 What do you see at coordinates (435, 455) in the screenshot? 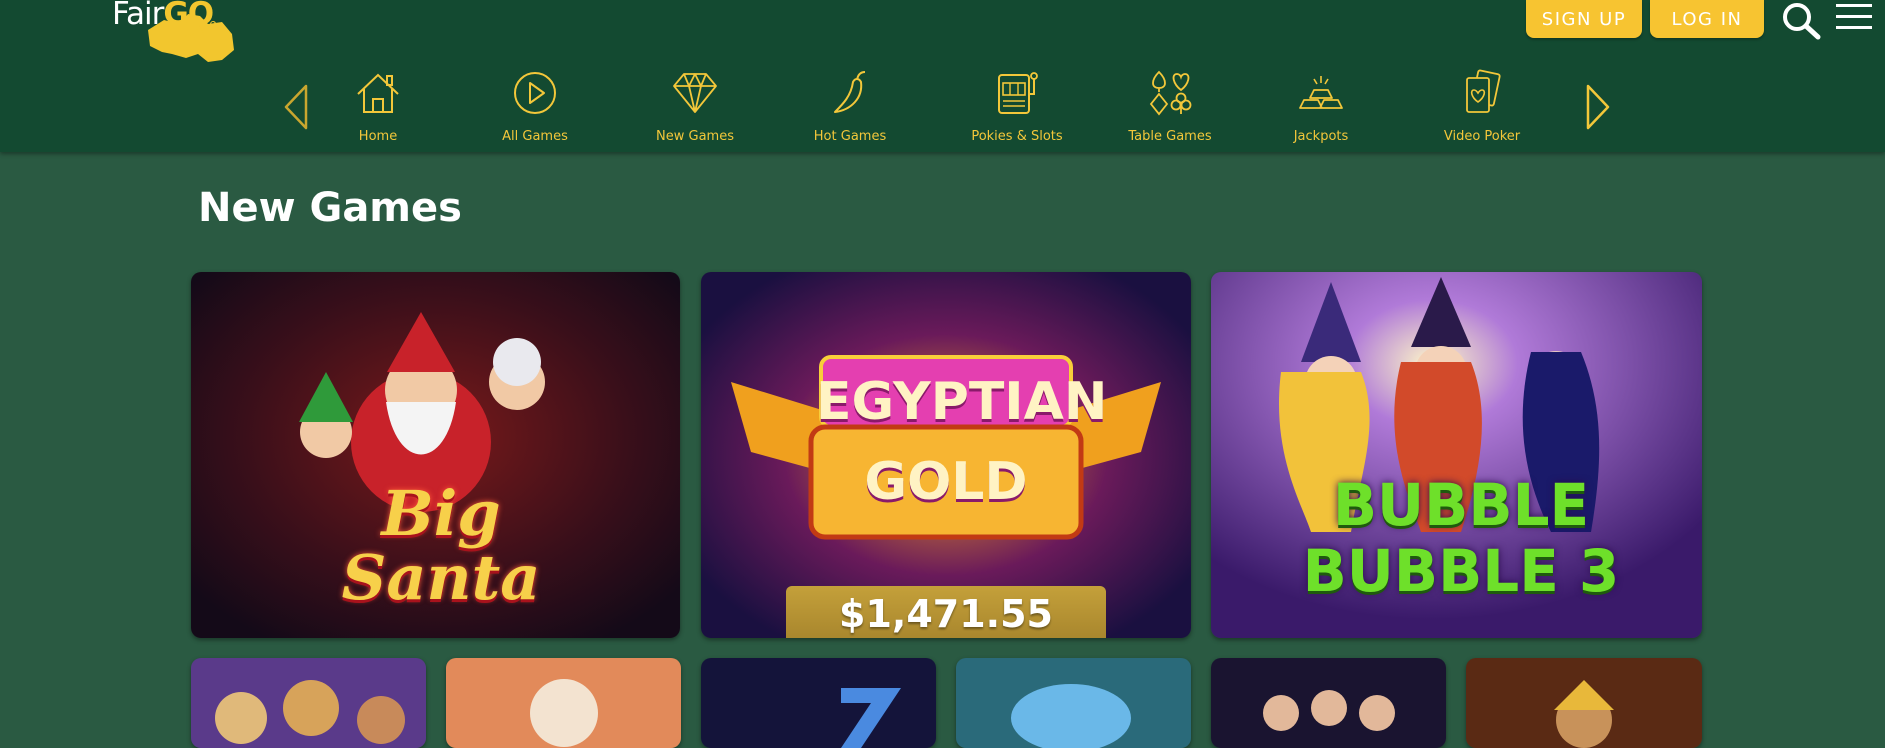
I see `game-tile-big-santa: Big Santa` at bounding box center [435, 455].